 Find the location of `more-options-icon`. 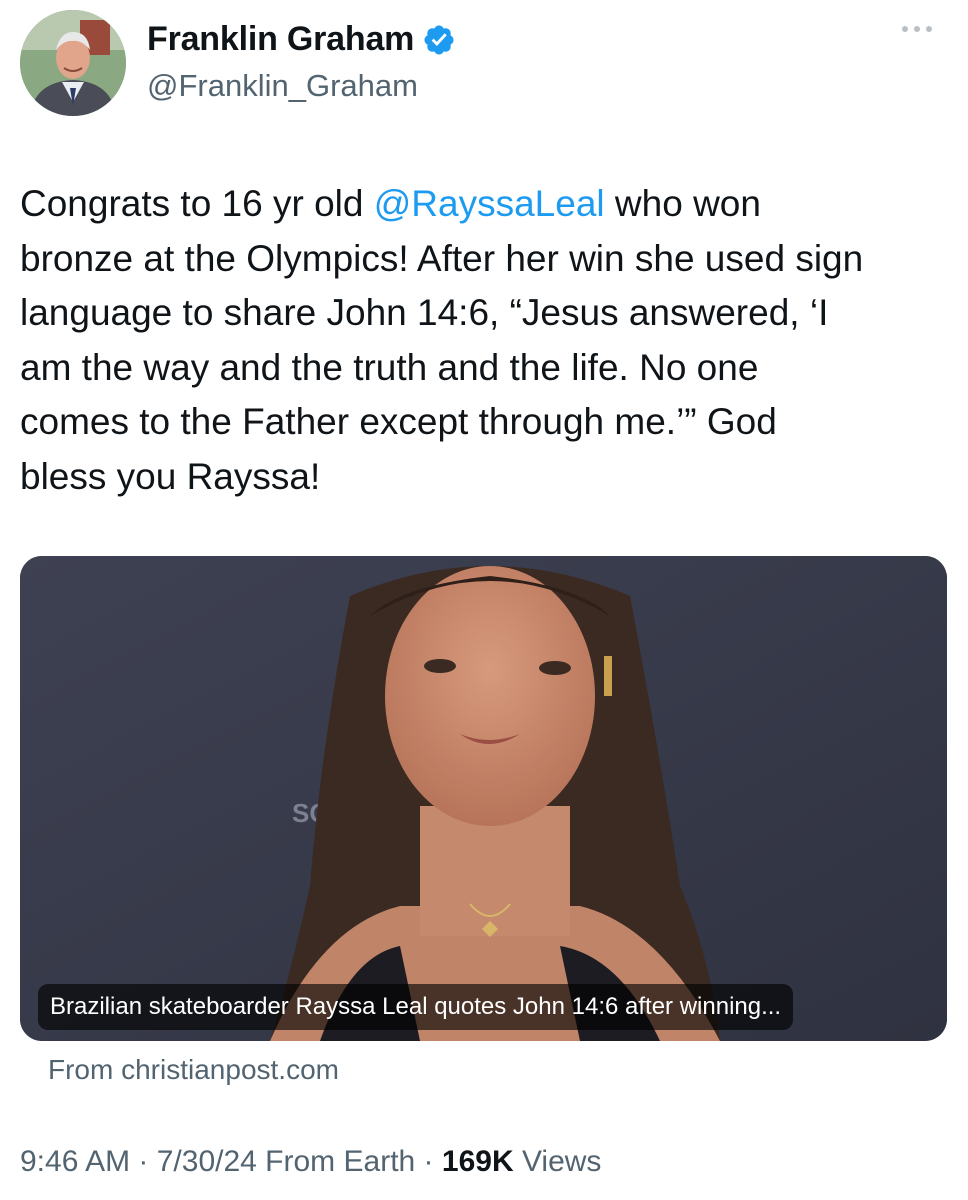

more-options-icon is located at coordinates (917, 29).